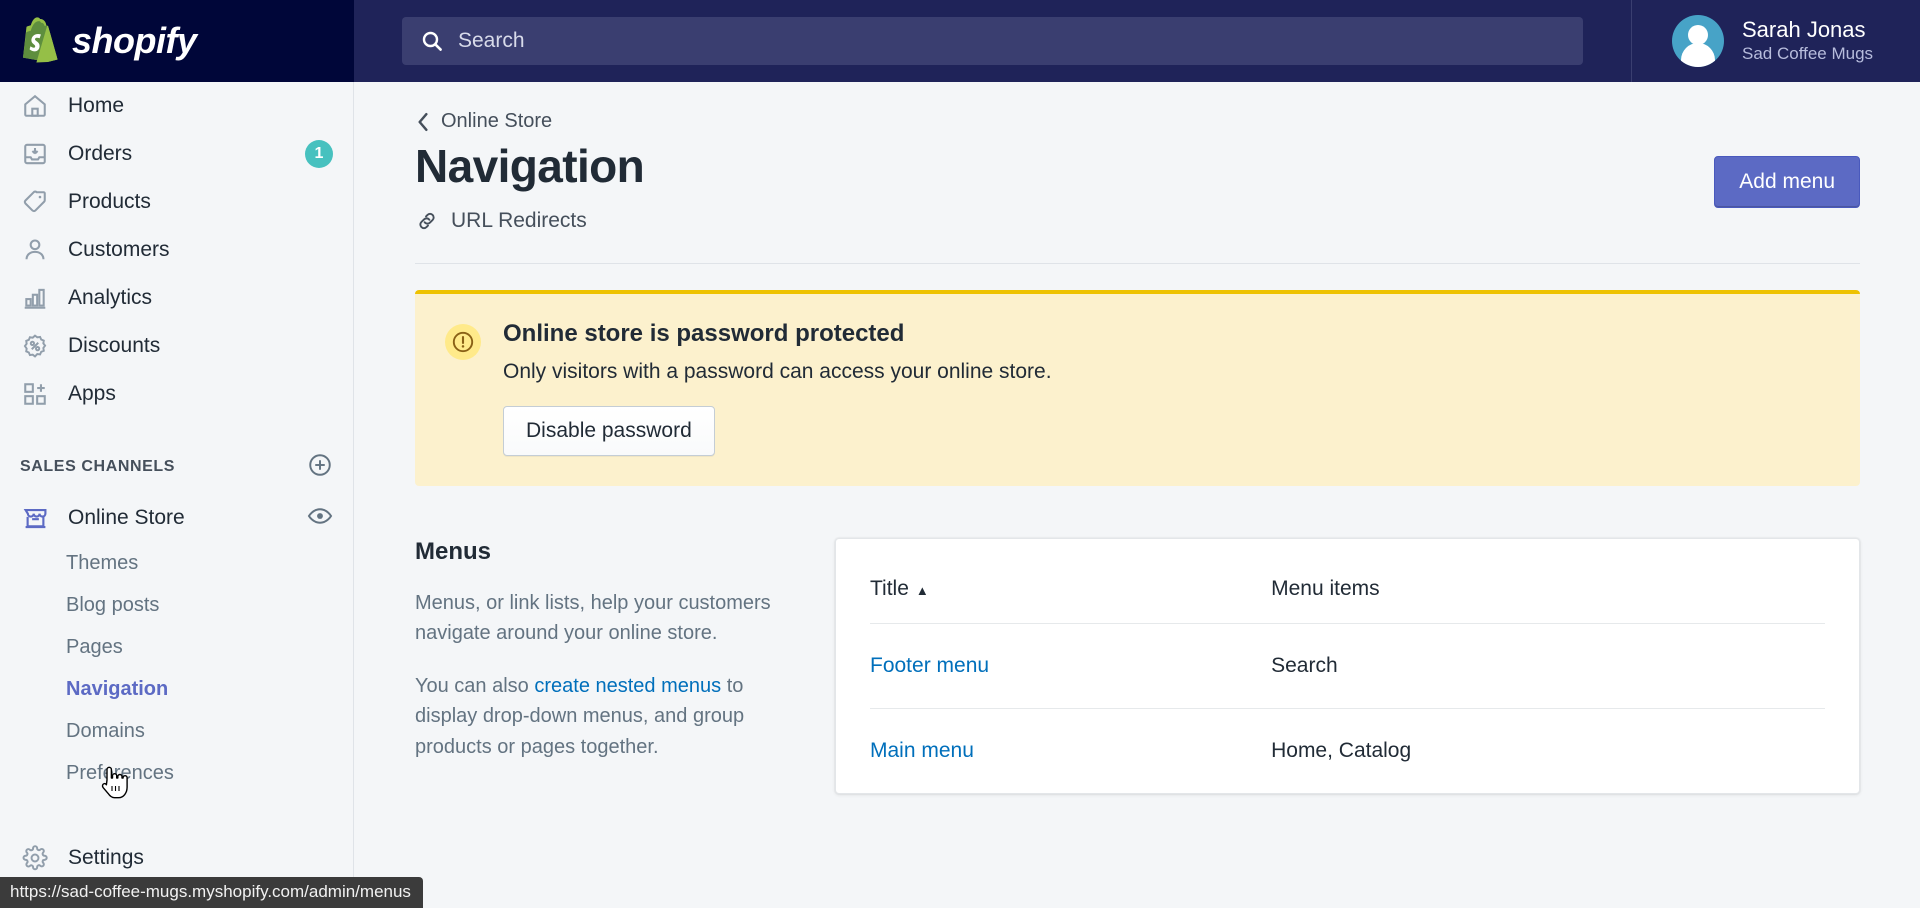 This screenshot has height=908, width=1920. Describe the element at coordinates (609, 431) in the screenshot. I see `disable-password-button: Disable password` at that location.